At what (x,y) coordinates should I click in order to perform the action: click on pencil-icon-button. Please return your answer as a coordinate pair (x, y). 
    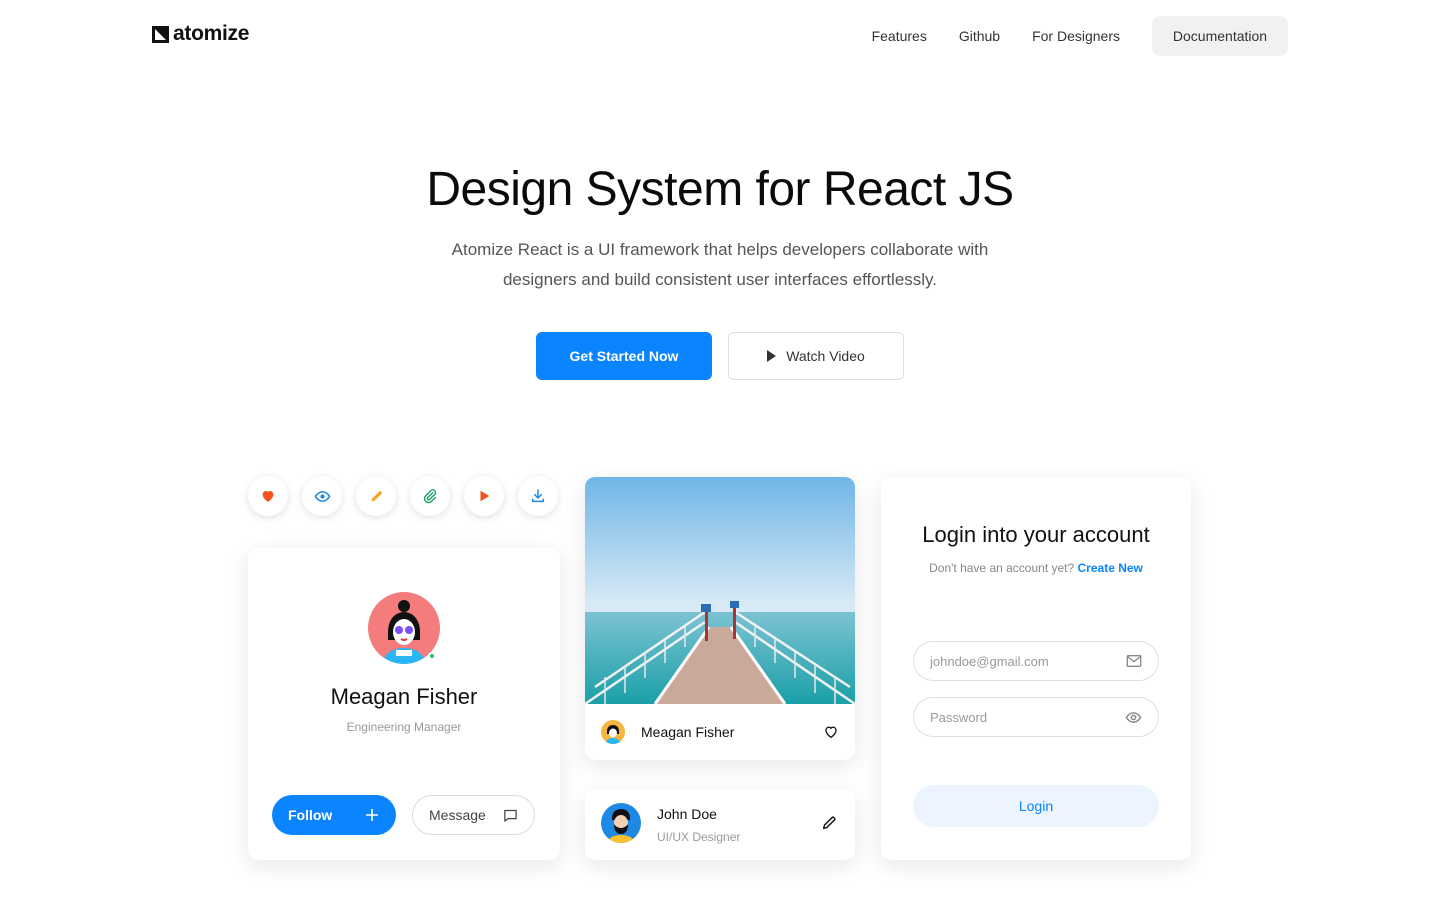
    Looking at the image, I should click on (376, 496).